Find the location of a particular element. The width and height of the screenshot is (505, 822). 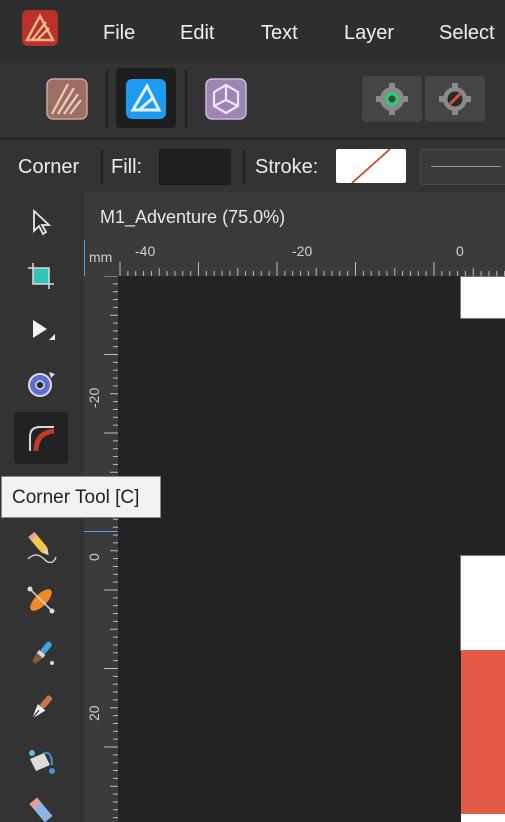

menu-bar is located at coordinates (252, 30).